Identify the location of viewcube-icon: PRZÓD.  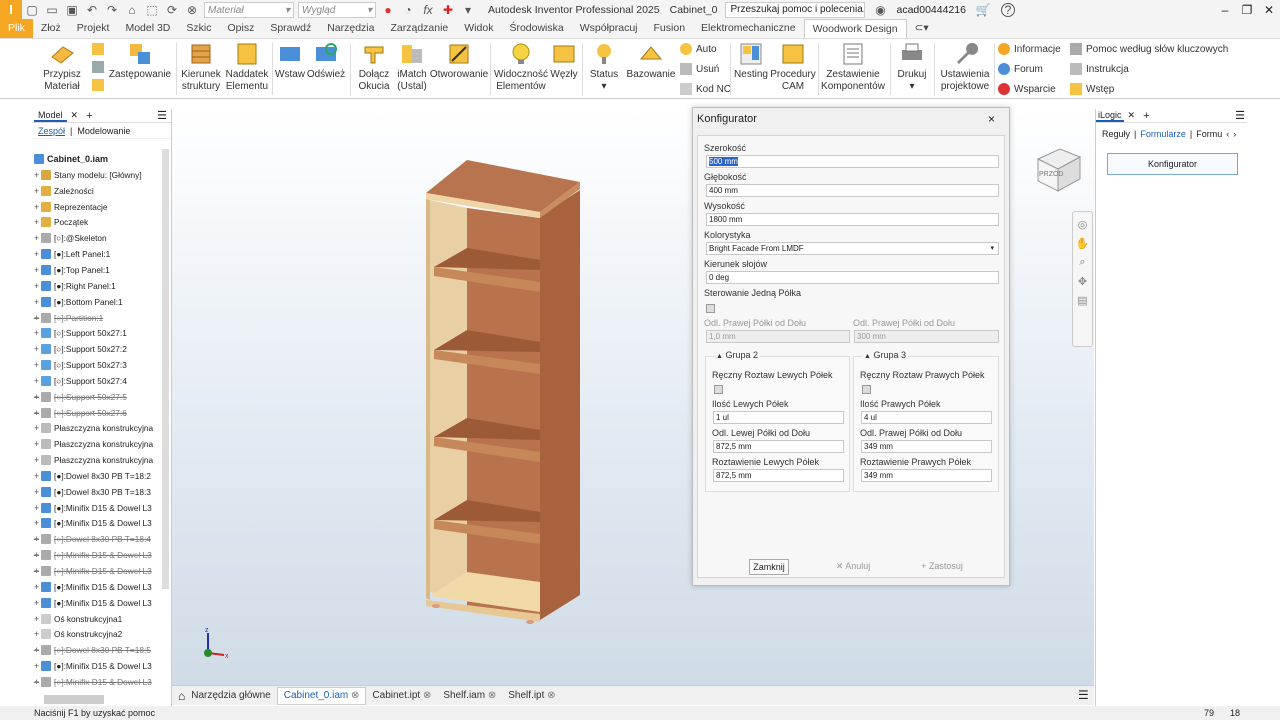
(1060, 171).